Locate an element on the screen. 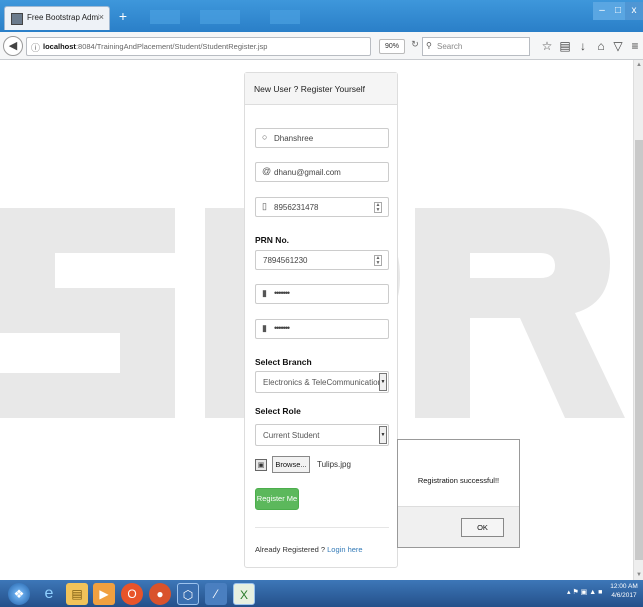  app-icon: ⁄ is located at coordinates (216, 594).